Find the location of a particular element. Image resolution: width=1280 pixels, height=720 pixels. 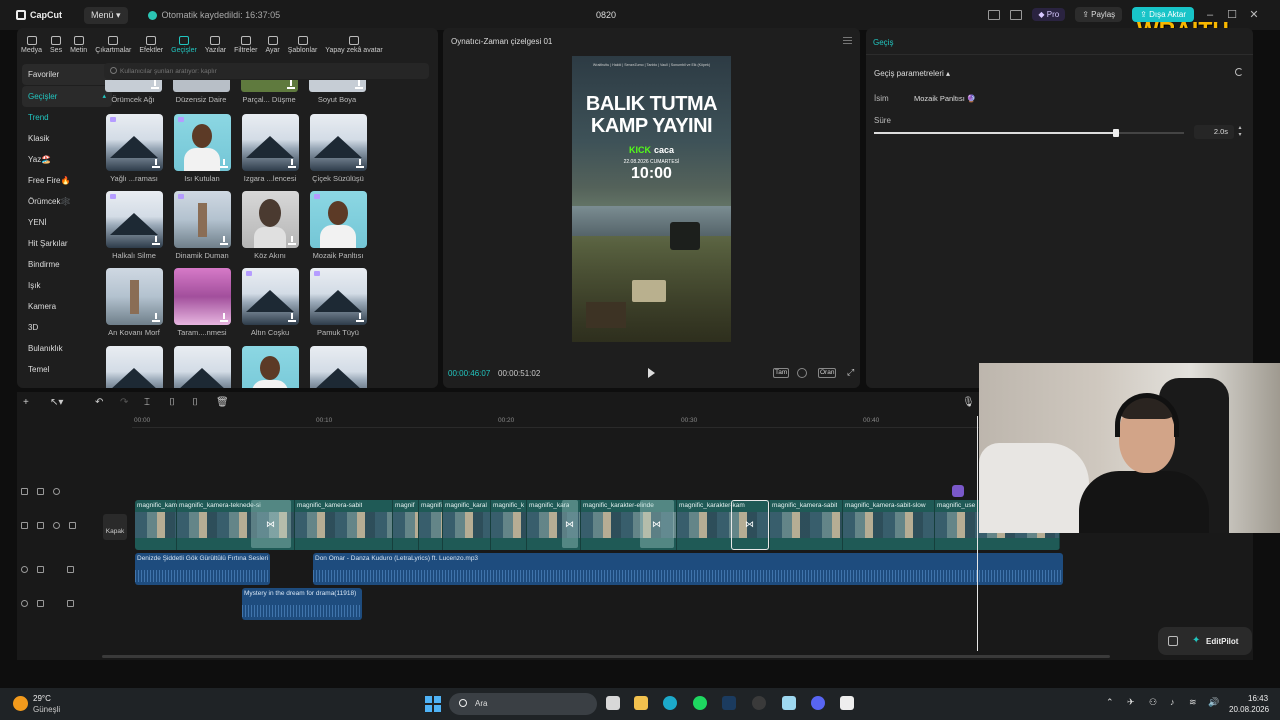

tab-transition: Geçiş is located at coordinates (883, 42).